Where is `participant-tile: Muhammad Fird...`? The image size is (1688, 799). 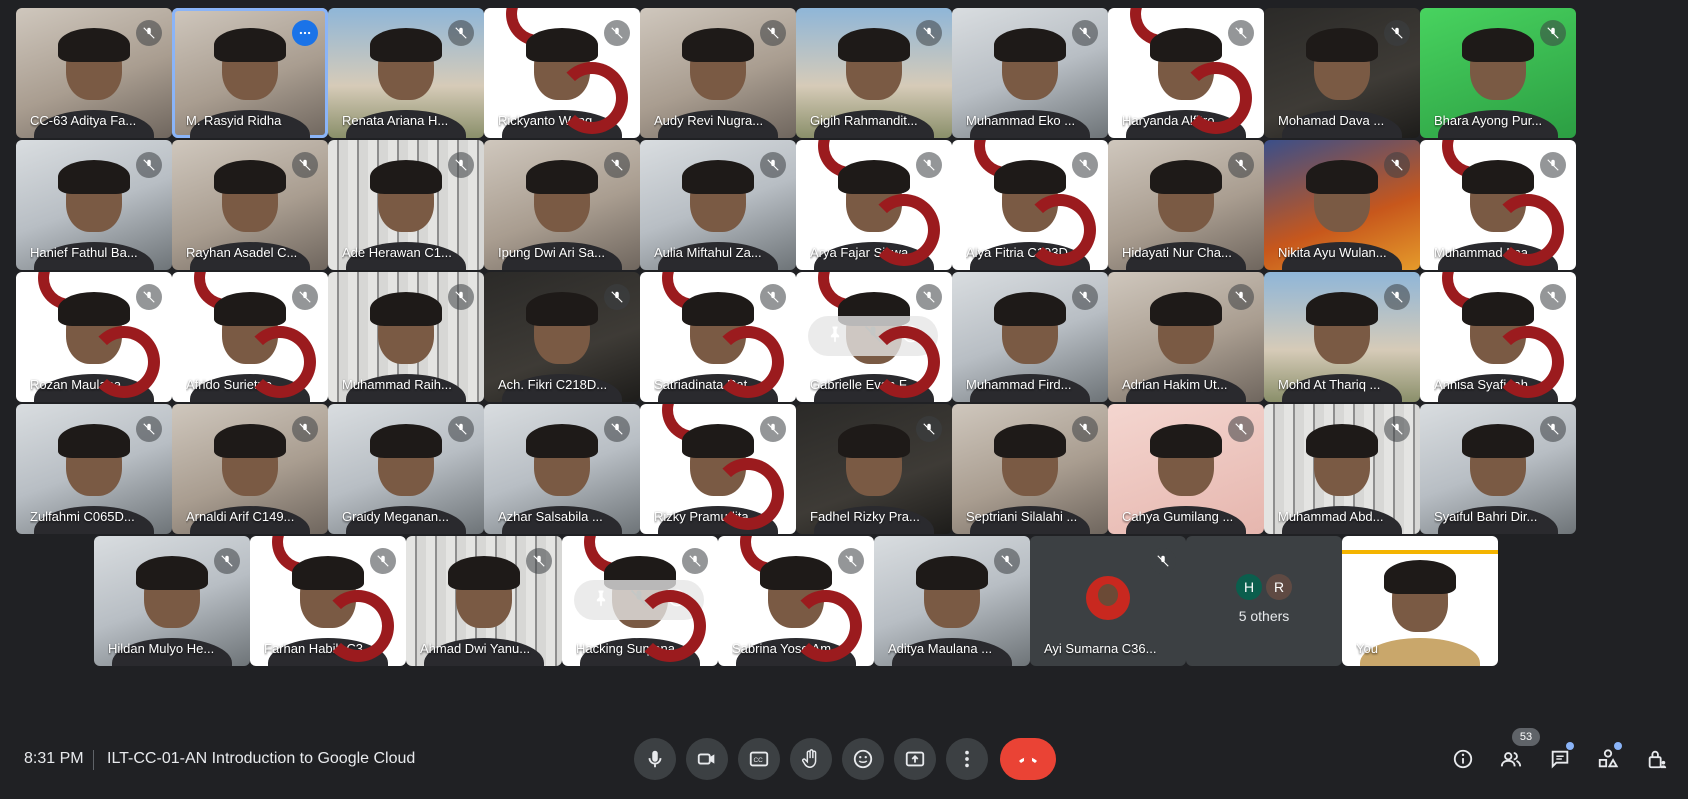 participant-tile: Muhammad Fird... is located at coordinates (1030, 337).